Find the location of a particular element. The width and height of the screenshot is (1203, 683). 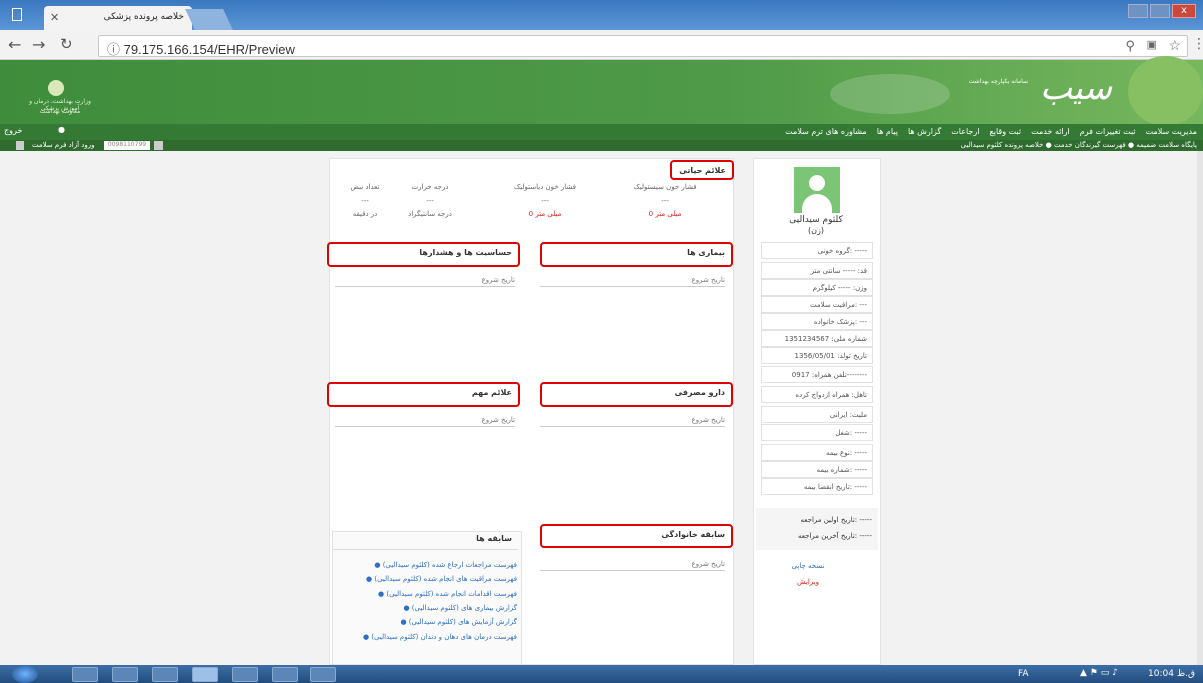

maximize-icon is located at coordinates (1160, 11).